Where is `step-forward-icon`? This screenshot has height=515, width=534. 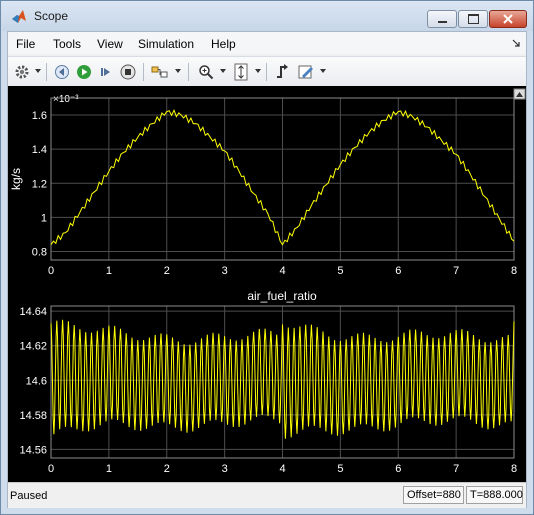 step-forward-icon is located at coordinates (105, 72).